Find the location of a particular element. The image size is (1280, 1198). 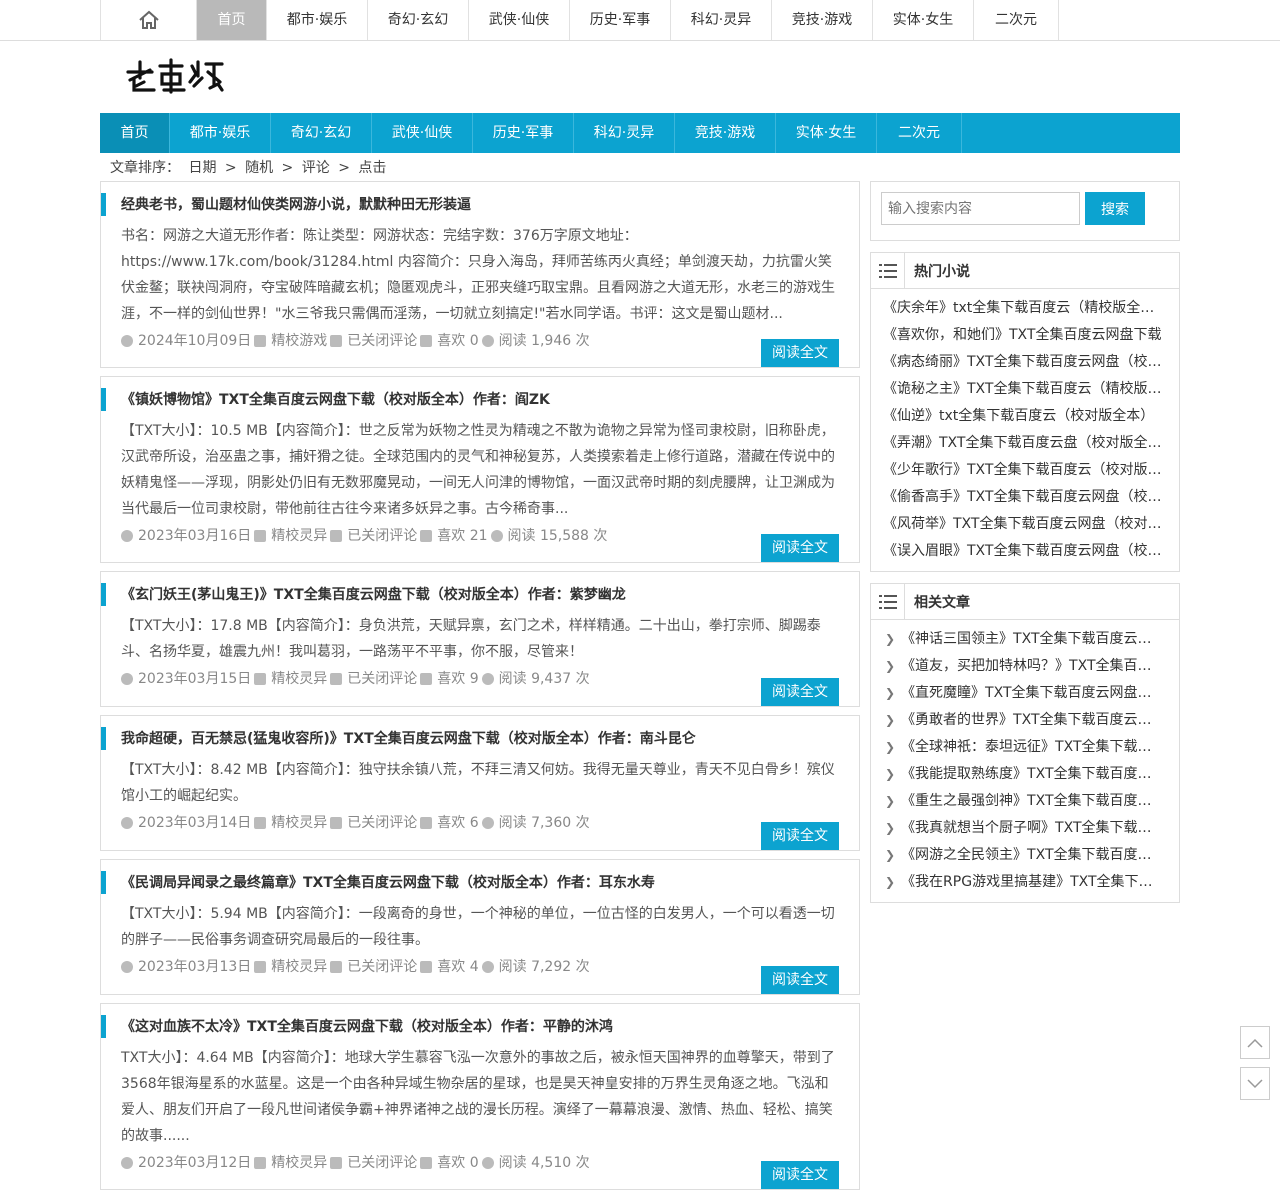

related-article-title: 《网游之全民领主》TXT全集下载百度云网盘 is located at coordinates (1040, 855).